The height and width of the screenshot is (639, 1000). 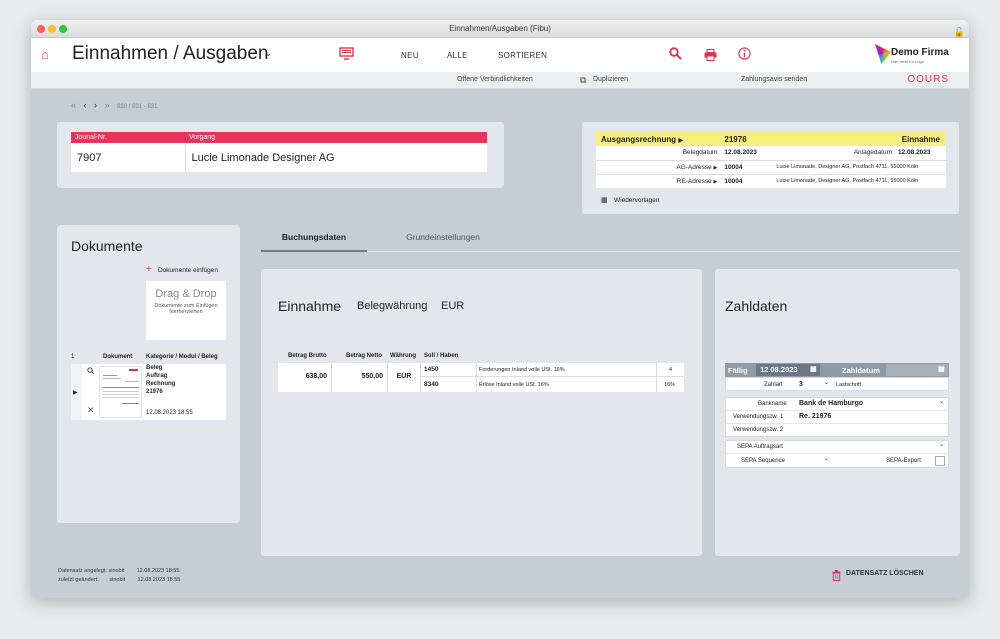 I want to click on anlagedatum-value: 12.08.2023, so click(x=921, y=153).